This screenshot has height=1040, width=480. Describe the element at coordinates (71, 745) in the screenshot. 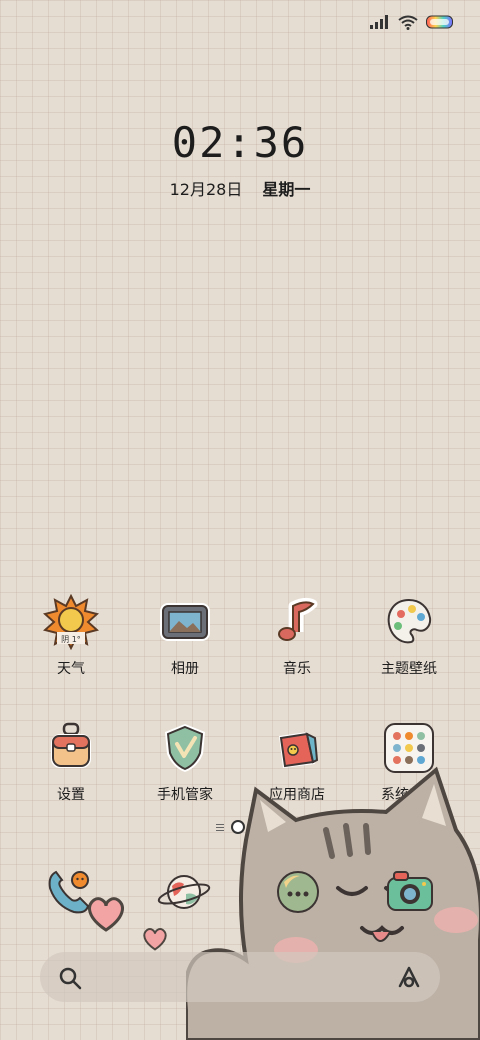

I see `settings-bag-icon` at that location.